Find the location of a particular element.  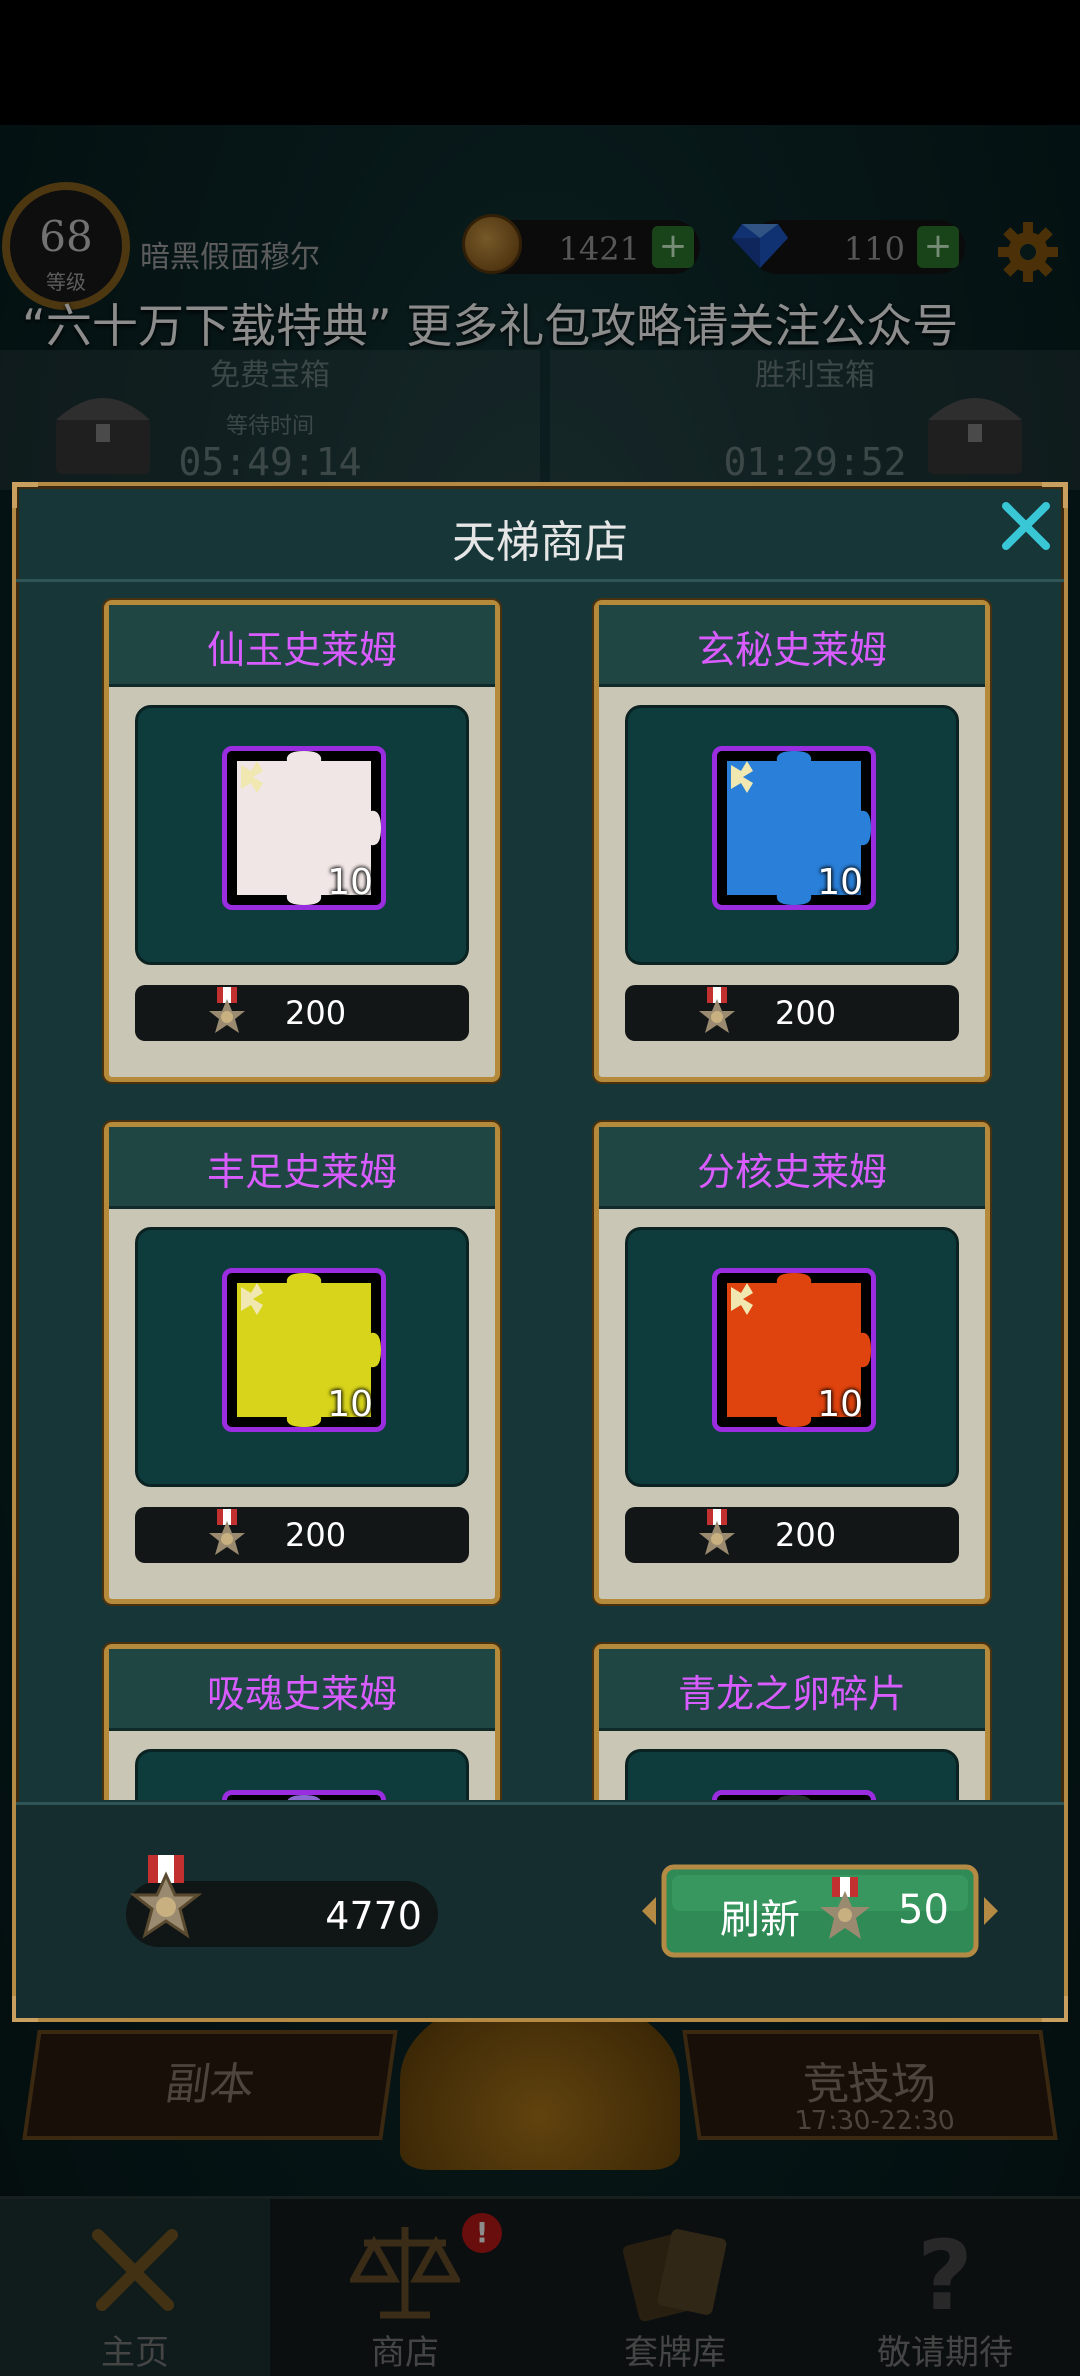

dialog-header: 天梯商店 is located at coordinates (540, 534).